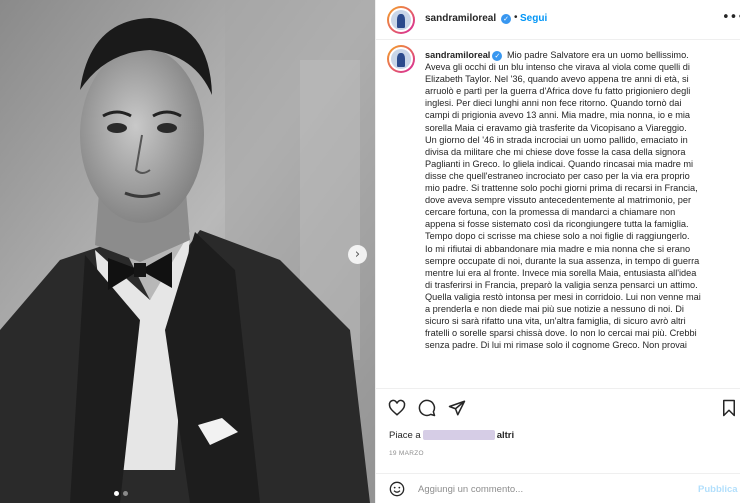 The width and height of the screenshot is (740, 503). What do you see at coordinates (558, 20) in the screenshot?
I see `post-header: sandramiloreal ✓ • Segui •••` at bounding box center [558, 20].